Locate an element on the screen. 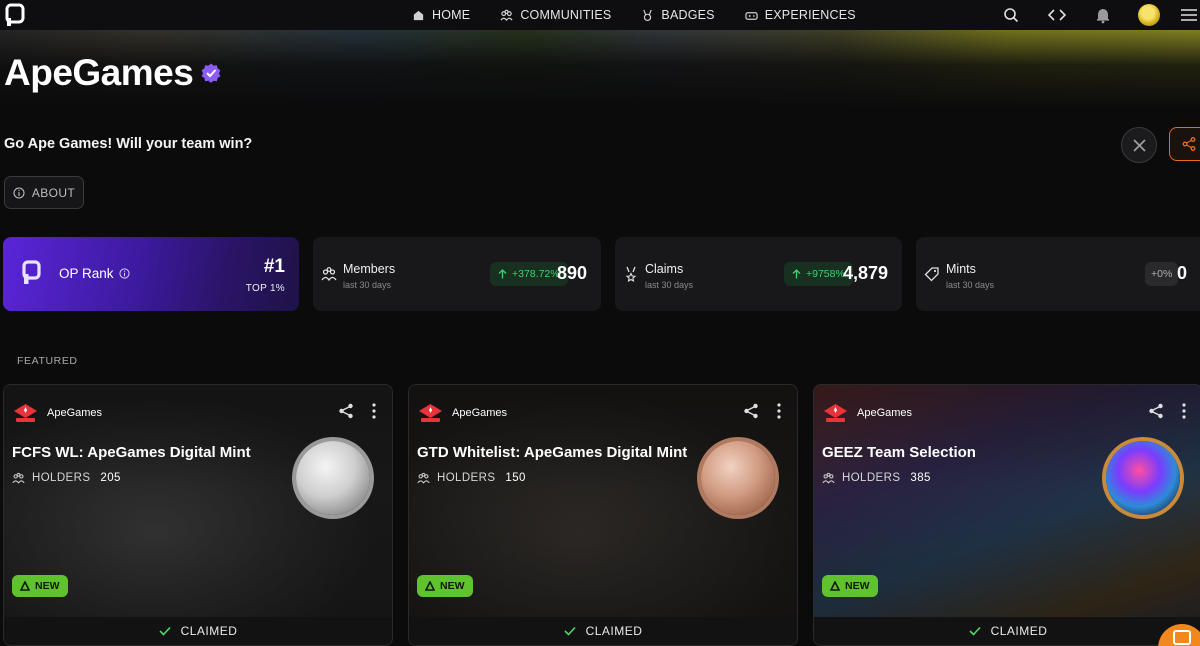  page-title: ApeGames is located at coordinates (99, 72).